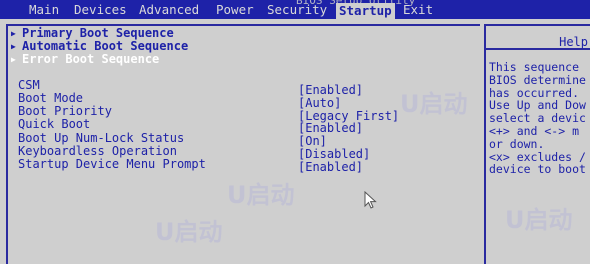  What do you see at coordinates (517, 143) in the screenshot?
I see `help-line: or down.` at bounding box center [517, 143].